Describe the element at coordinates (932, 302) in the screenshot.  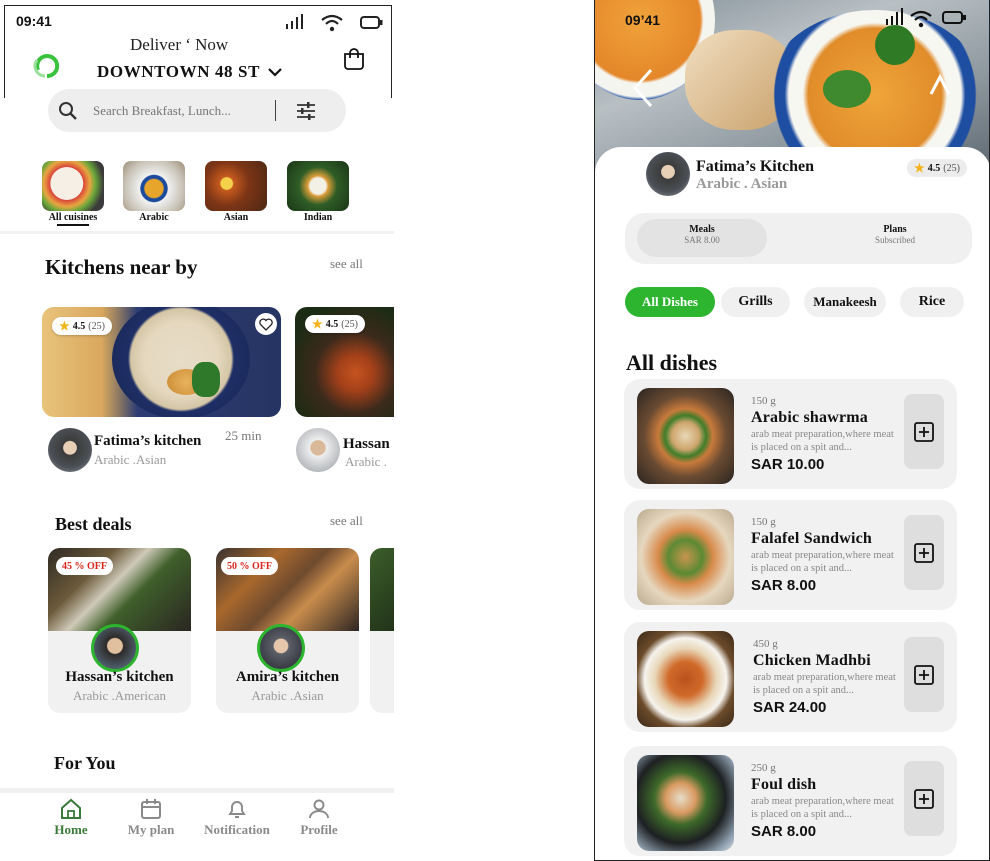
I see `chip-rice: Rice` at that location.